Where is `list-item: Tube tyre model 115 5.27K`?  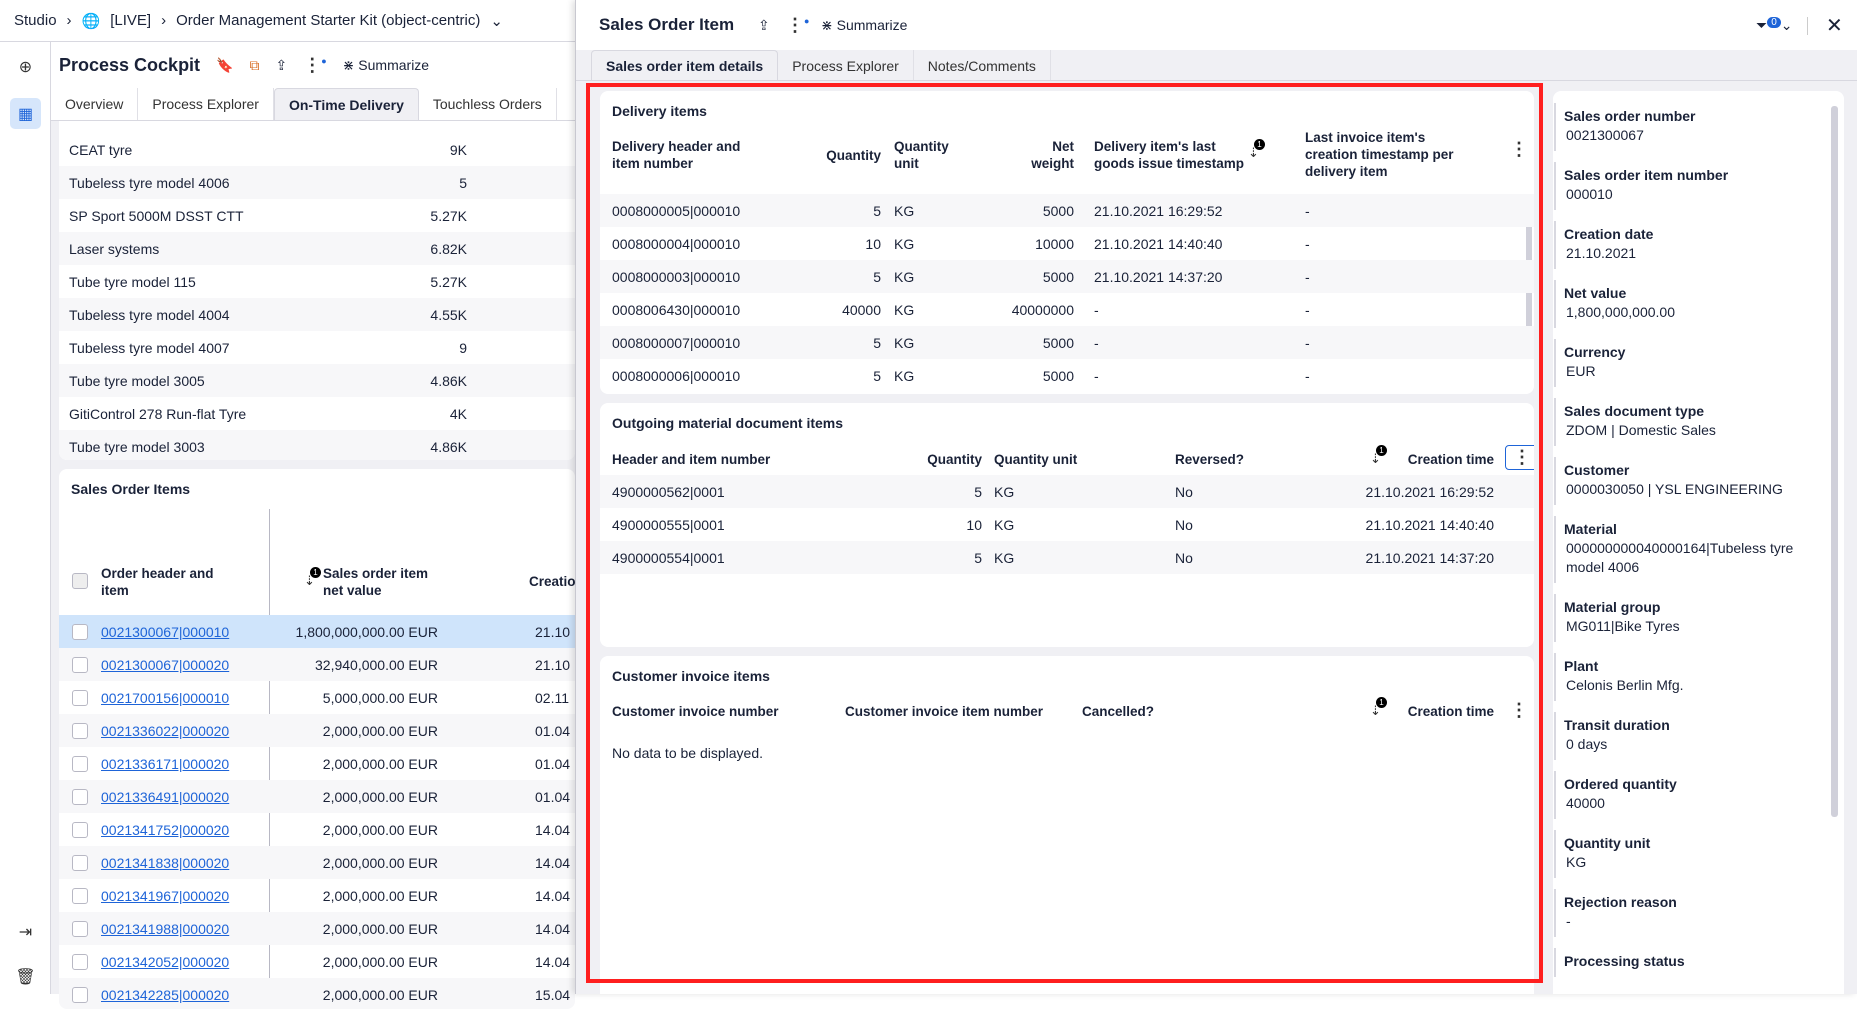
list-item: Tube tyre model 115 5.27K is located at coordinates (317, 281).